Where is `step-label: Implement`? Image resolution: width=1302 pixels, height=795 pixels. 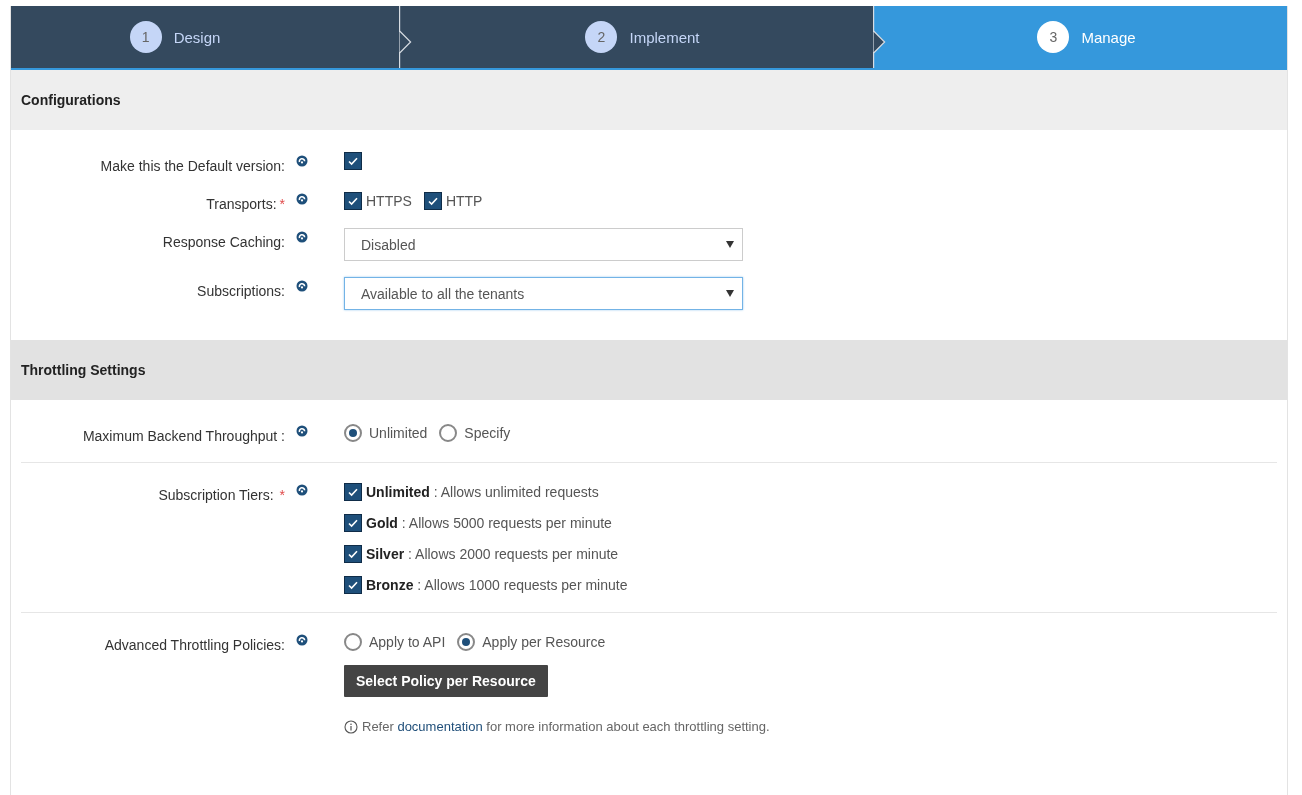 step-label: Implement is located at coordinates (664, 37).